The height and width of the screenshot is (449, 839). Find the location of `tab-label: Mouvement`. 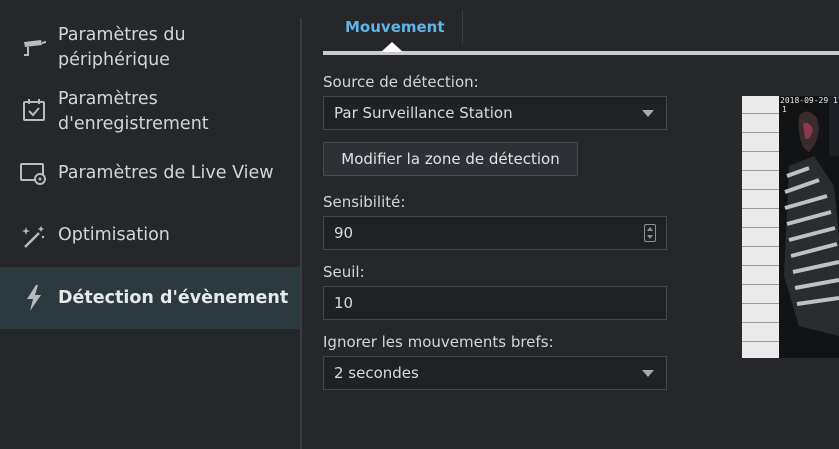

tab-label: Mouvement is located at coordinates (395, 27).